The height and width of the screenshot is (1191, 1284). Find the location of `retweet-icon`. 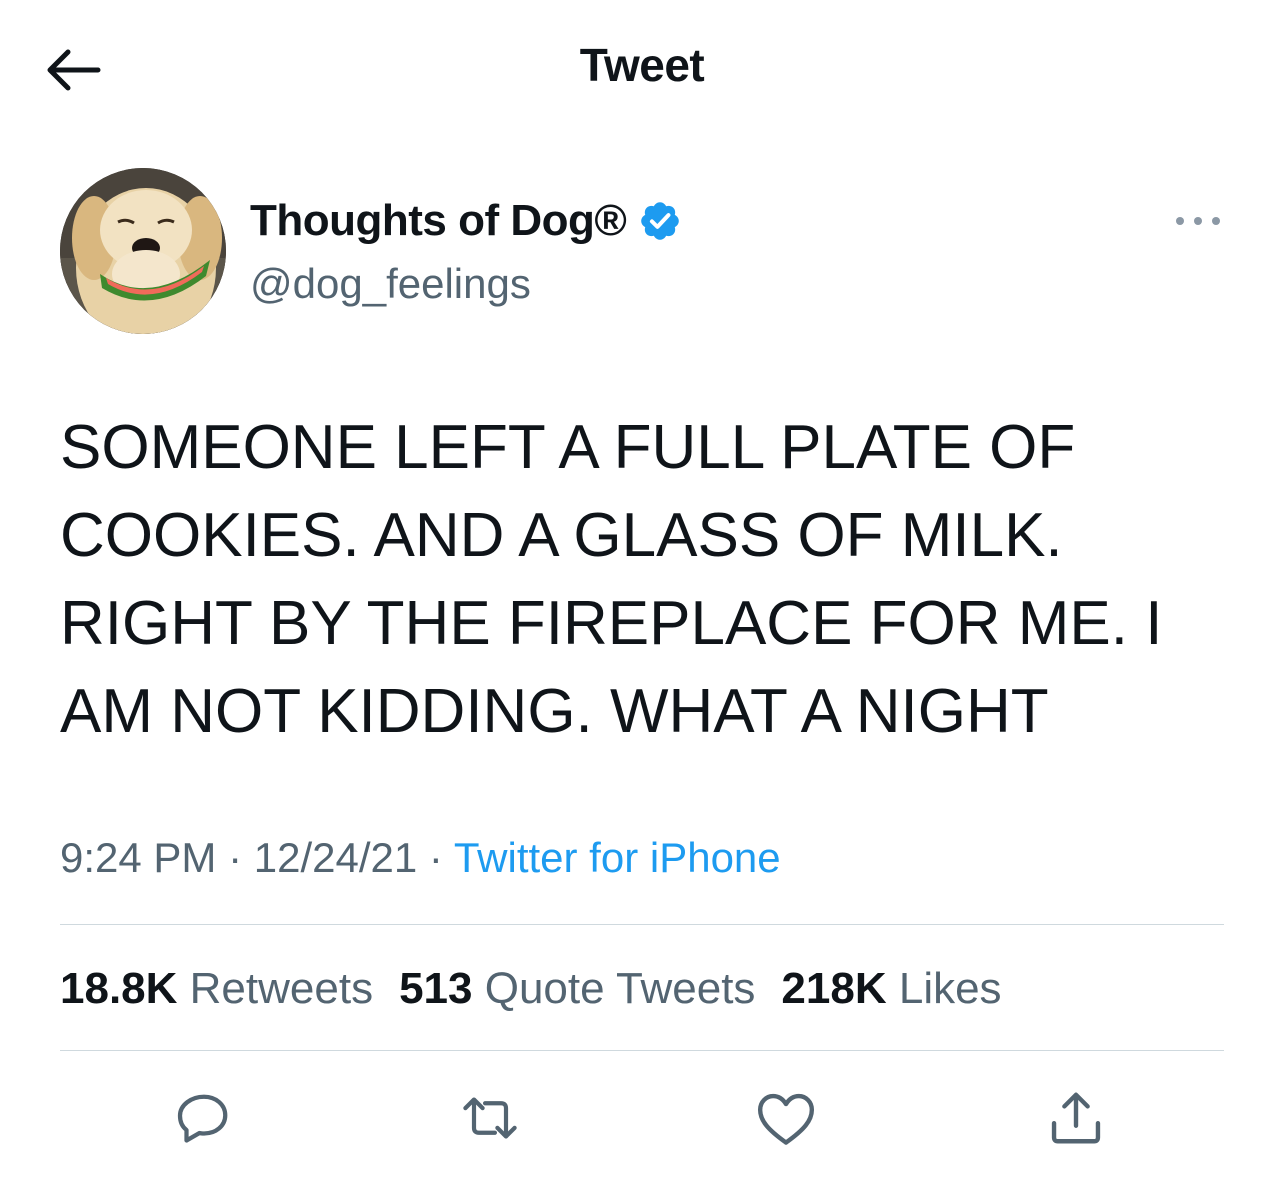

retweet-icon is located at coordinates (490, 1118).